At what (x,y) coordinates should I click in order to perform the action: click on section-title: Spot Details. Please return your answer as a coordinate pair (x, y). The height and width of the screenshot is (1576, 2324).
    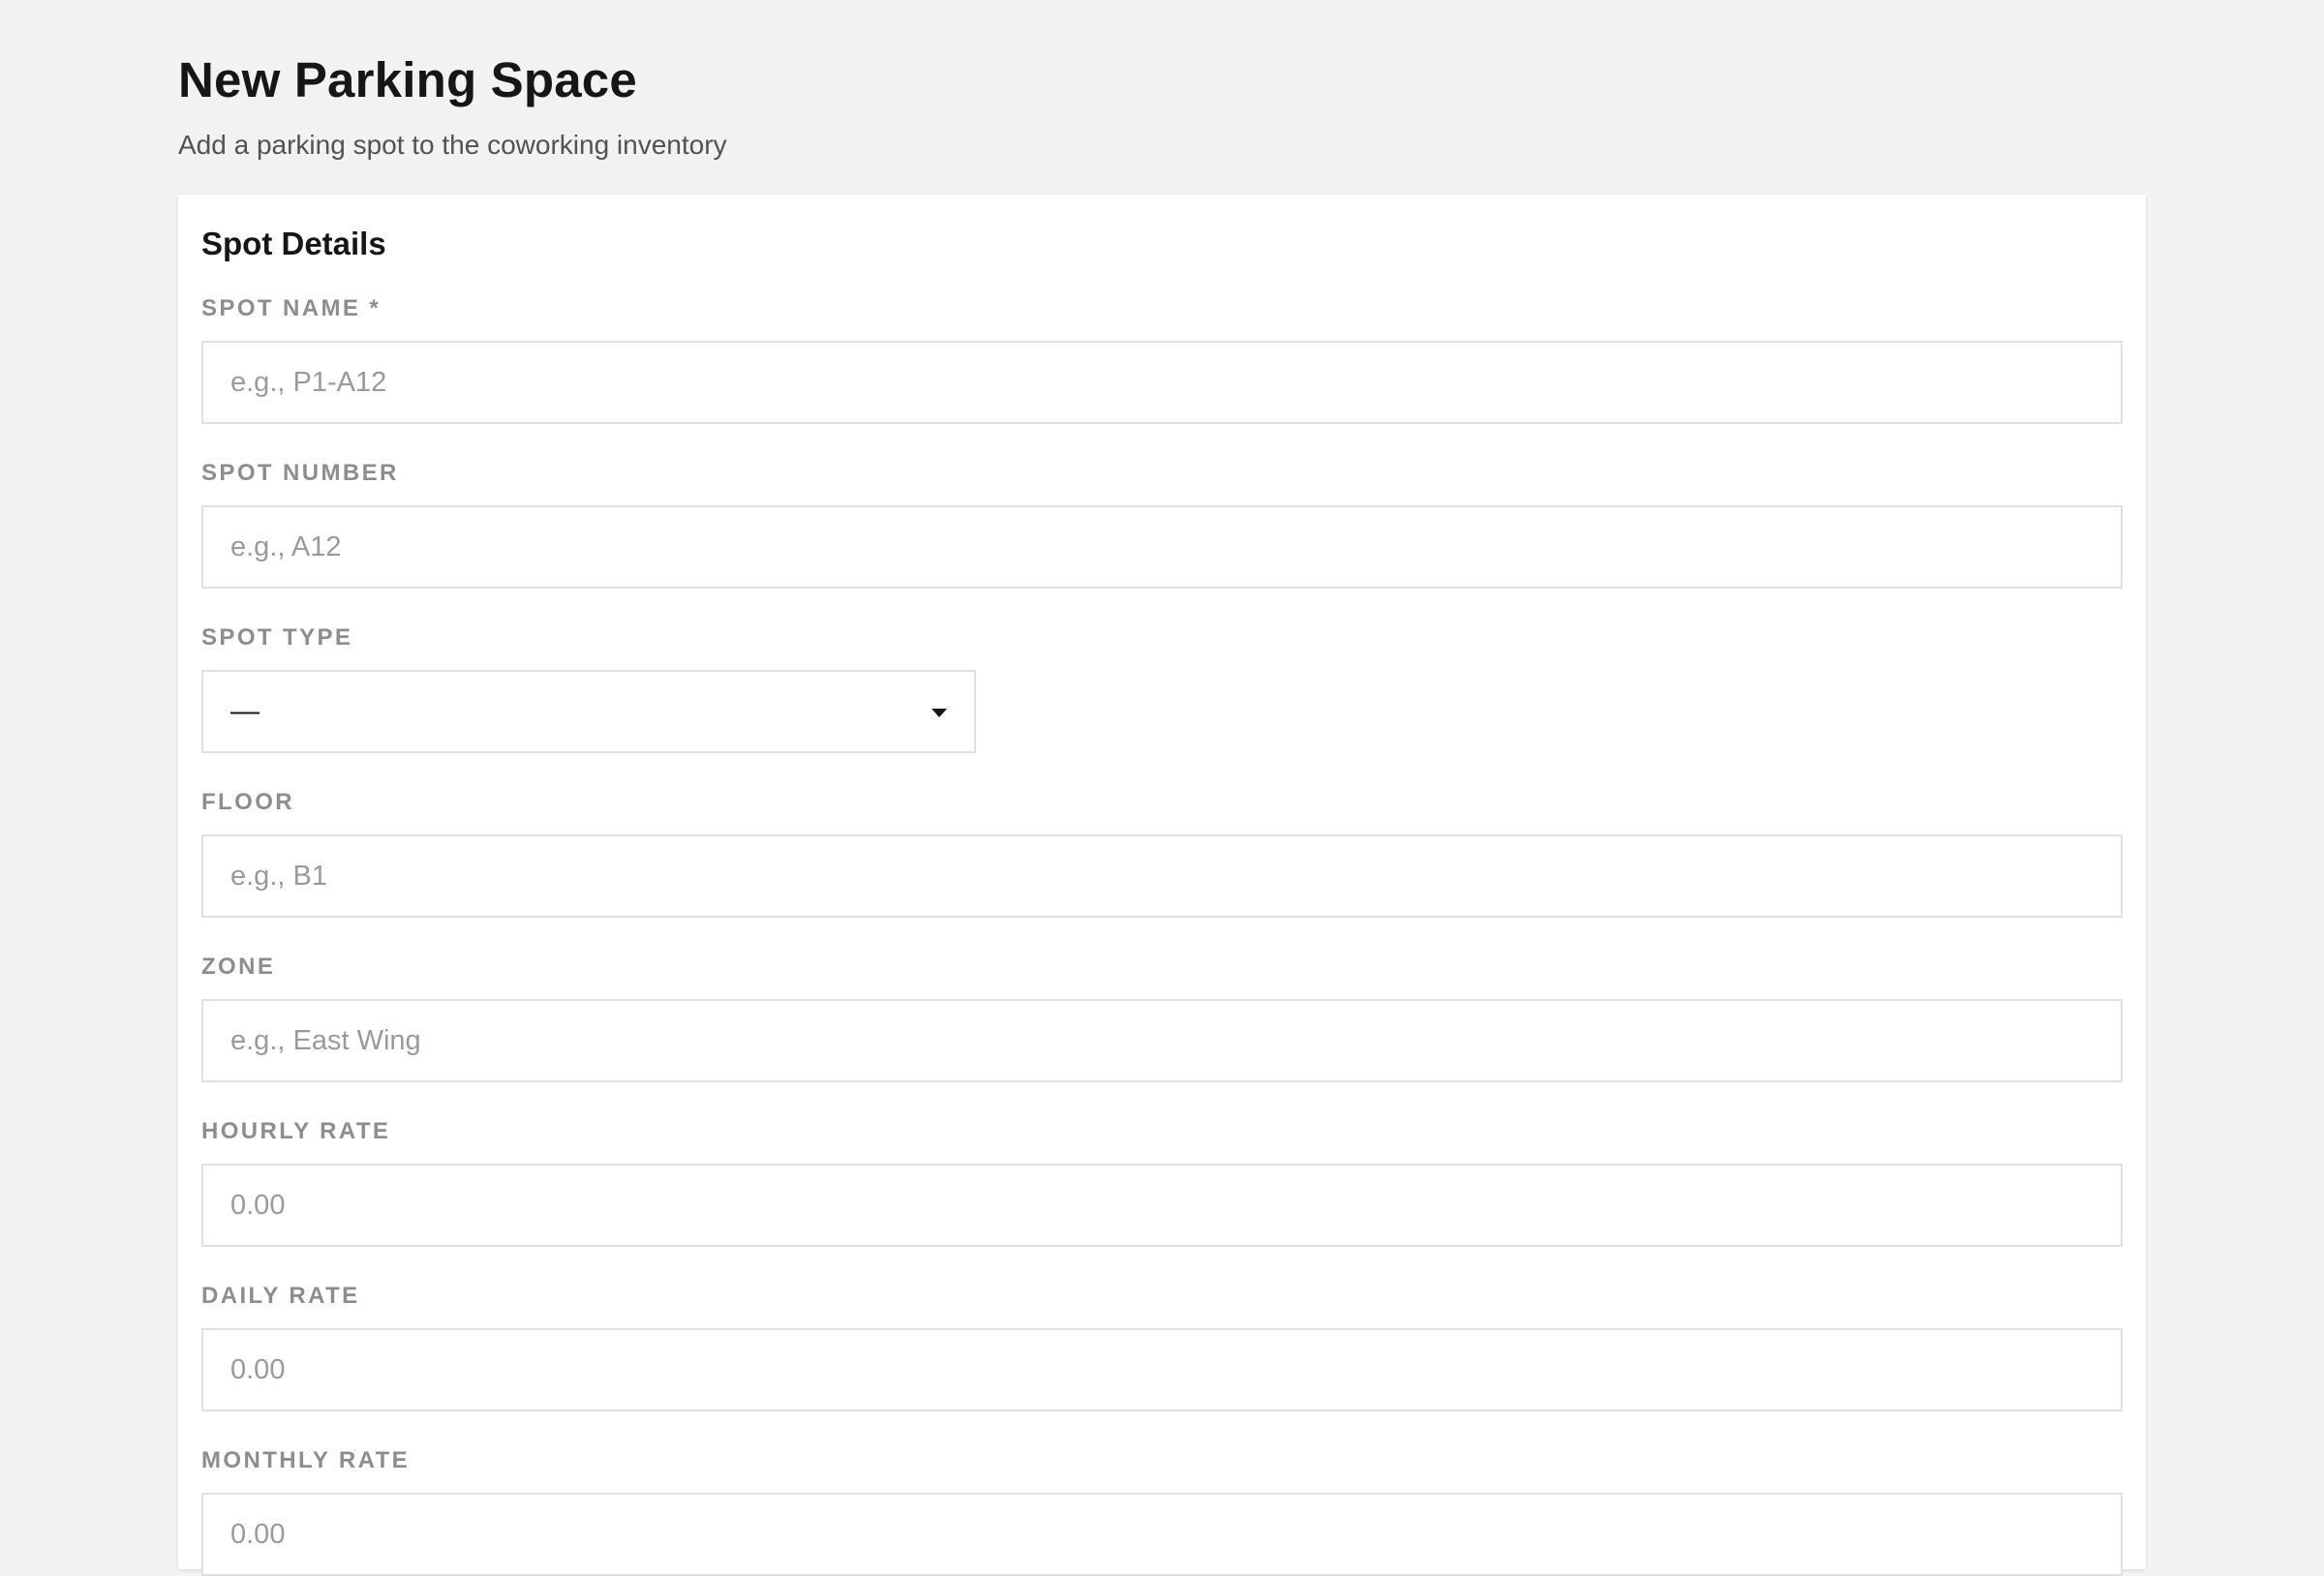
    Looking at the image, I should click on (294, 243).